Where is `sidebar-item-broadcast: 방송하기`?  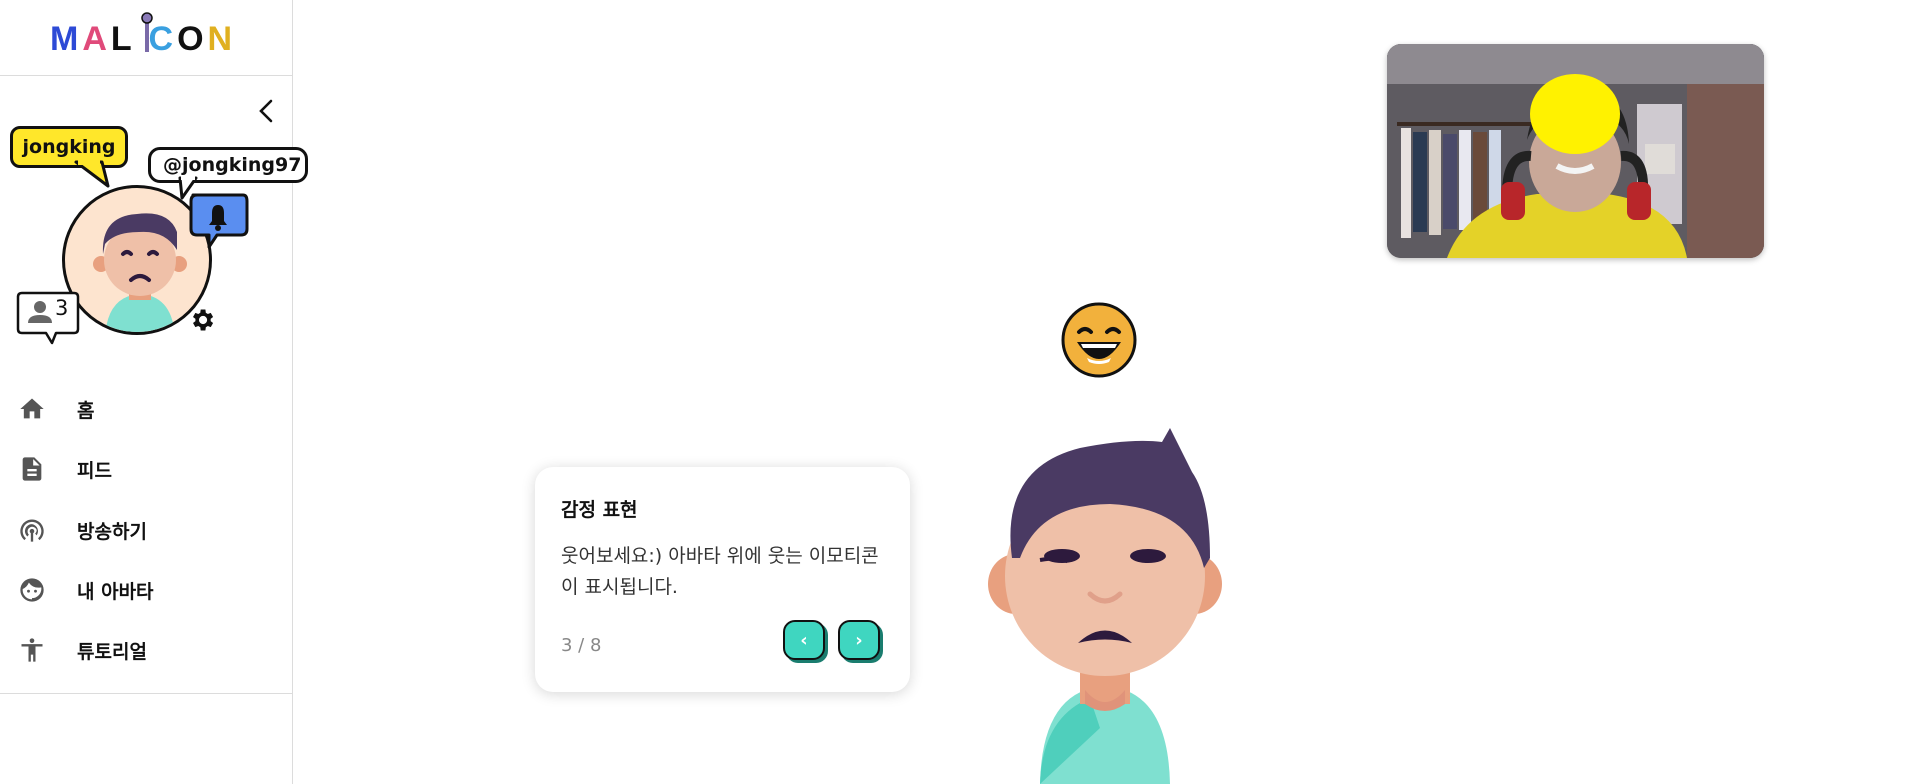
sidebar-item-broadcast: 방송하기 is located at coordinates (146, 530).